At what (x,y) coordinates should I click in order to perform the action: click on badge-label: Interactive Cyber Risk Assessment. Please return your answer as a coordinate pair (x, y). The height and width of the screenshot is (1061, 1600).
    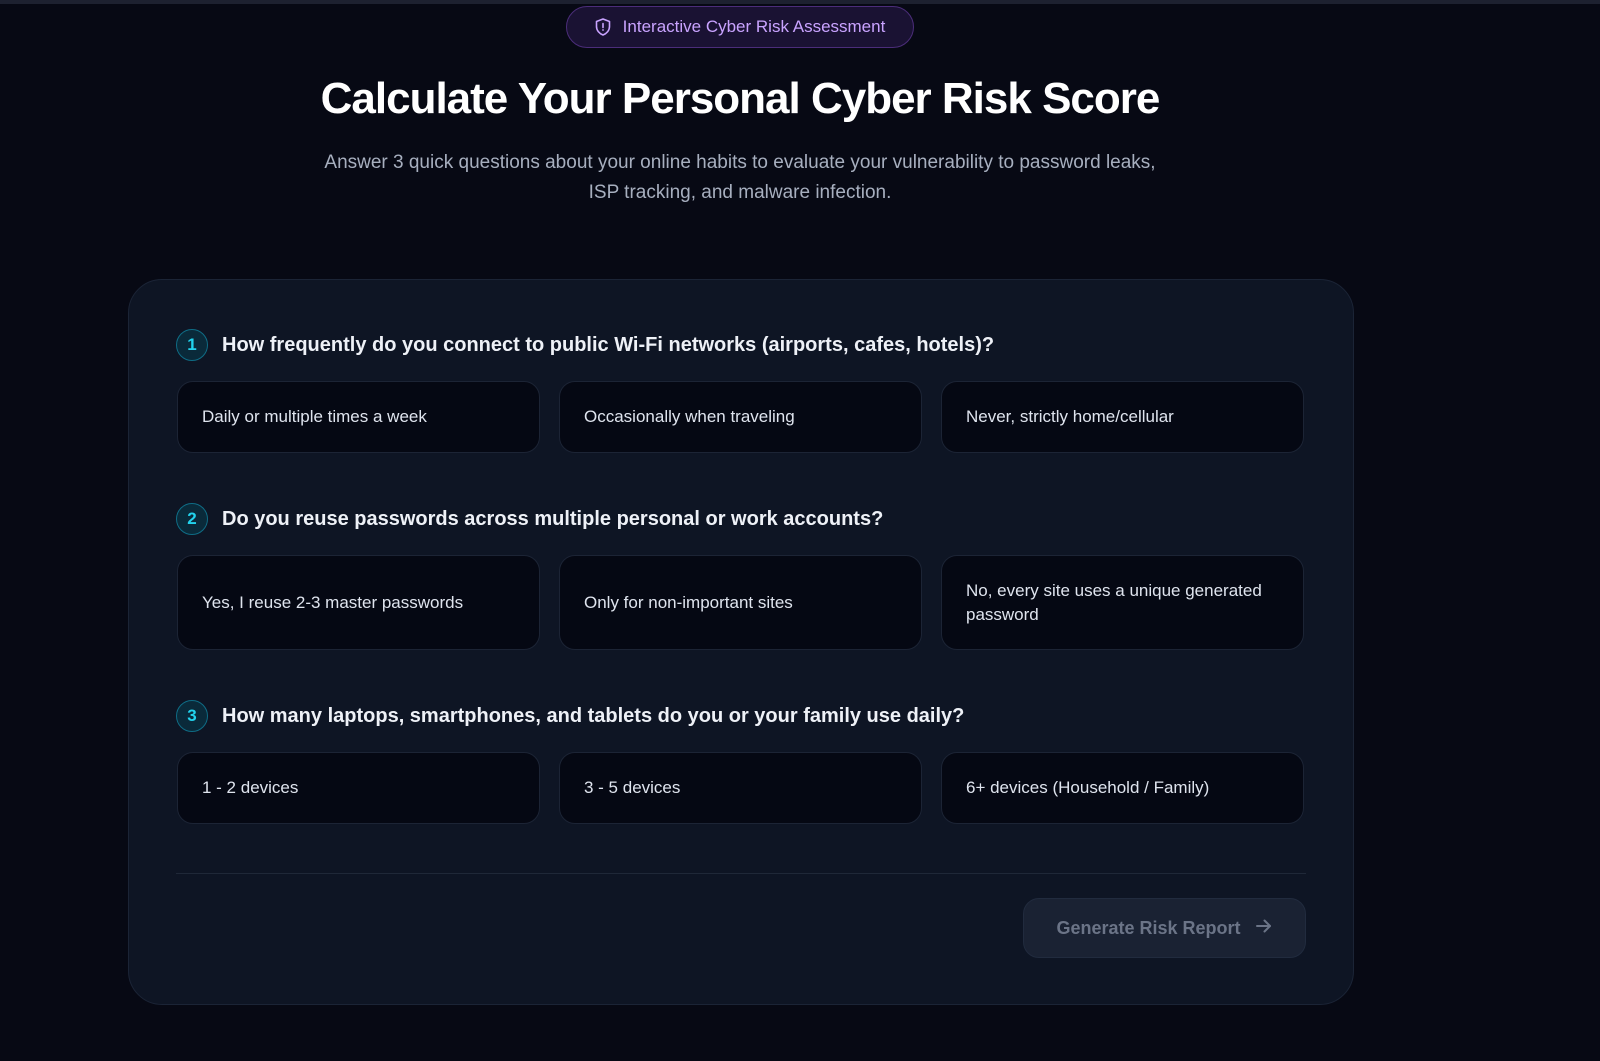
    Looking at the image, I should click on (754, 26).